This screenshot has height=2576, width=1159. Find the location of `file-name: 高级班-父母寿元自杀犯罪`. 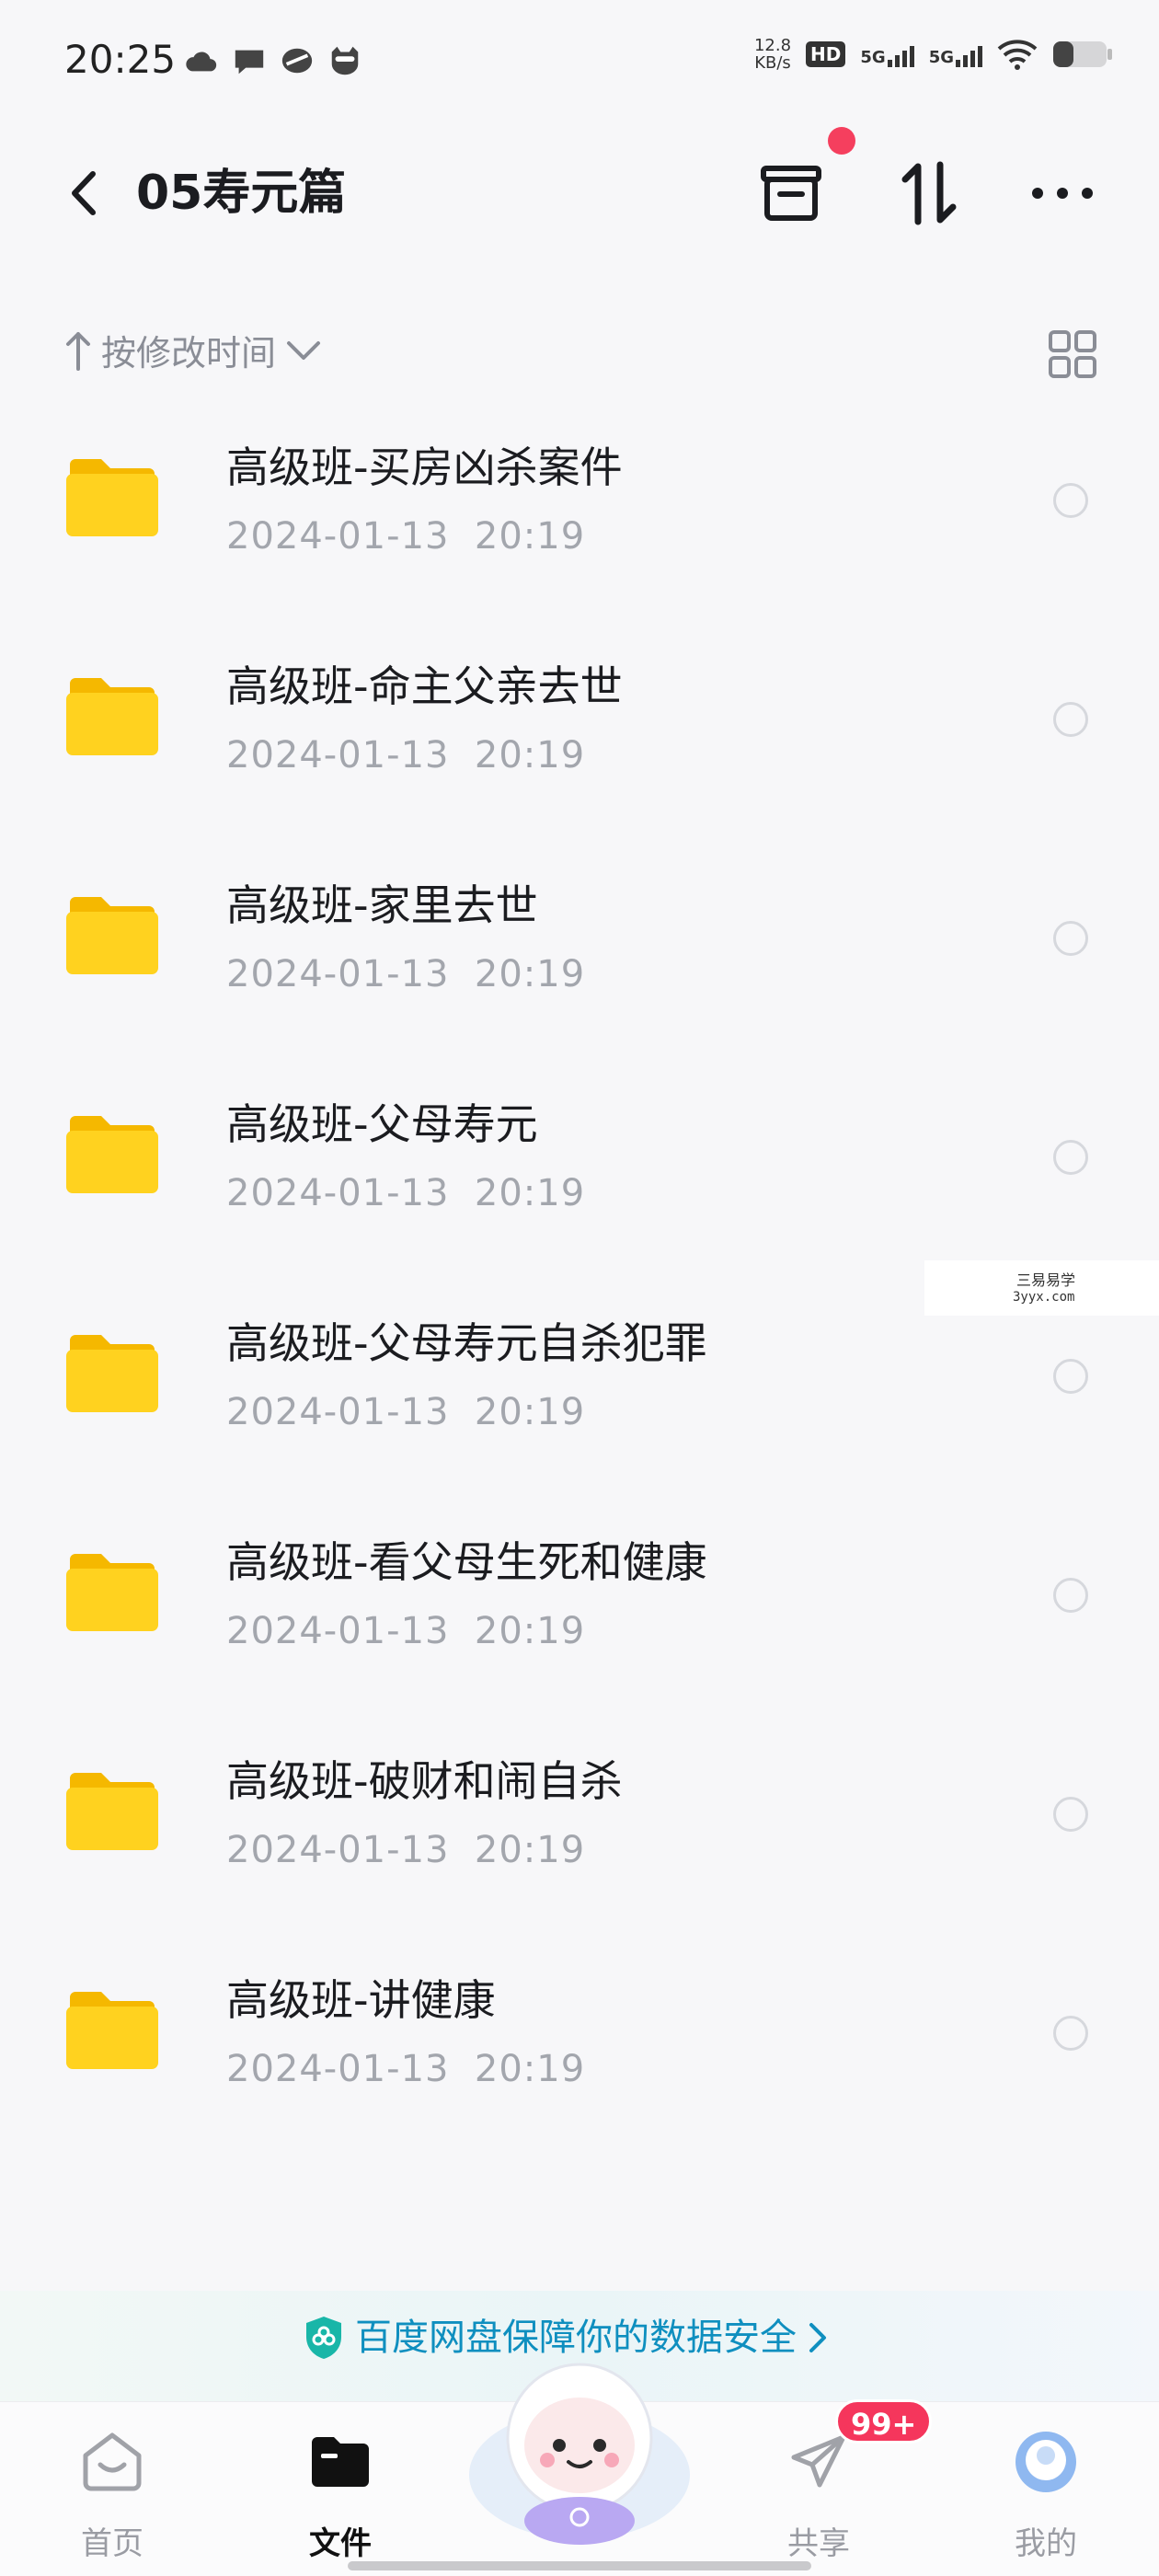

file-name: 高级班-父母寿元自杀犯罪 is located at coordinates (466, 1343).